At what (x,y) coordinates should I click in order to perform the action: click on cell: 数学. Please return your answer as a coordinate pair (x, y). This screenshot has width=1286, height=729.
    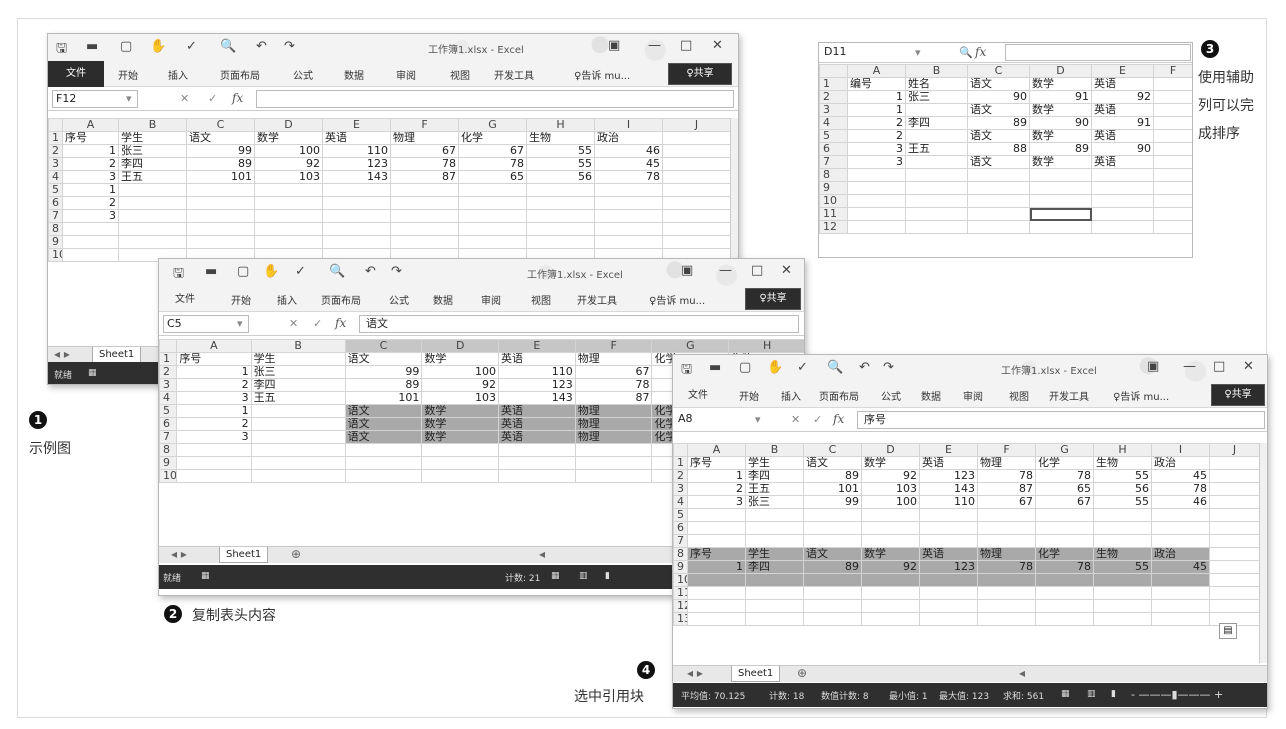
    Looking at the image, I should click on (460, 437).